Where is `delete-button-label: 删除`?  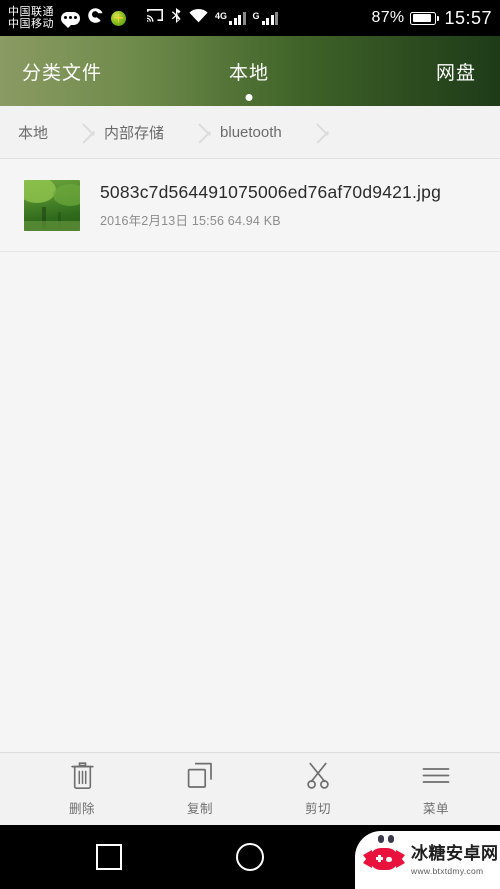 delete-button-label: 删除 is located at coordinates (81, 808).